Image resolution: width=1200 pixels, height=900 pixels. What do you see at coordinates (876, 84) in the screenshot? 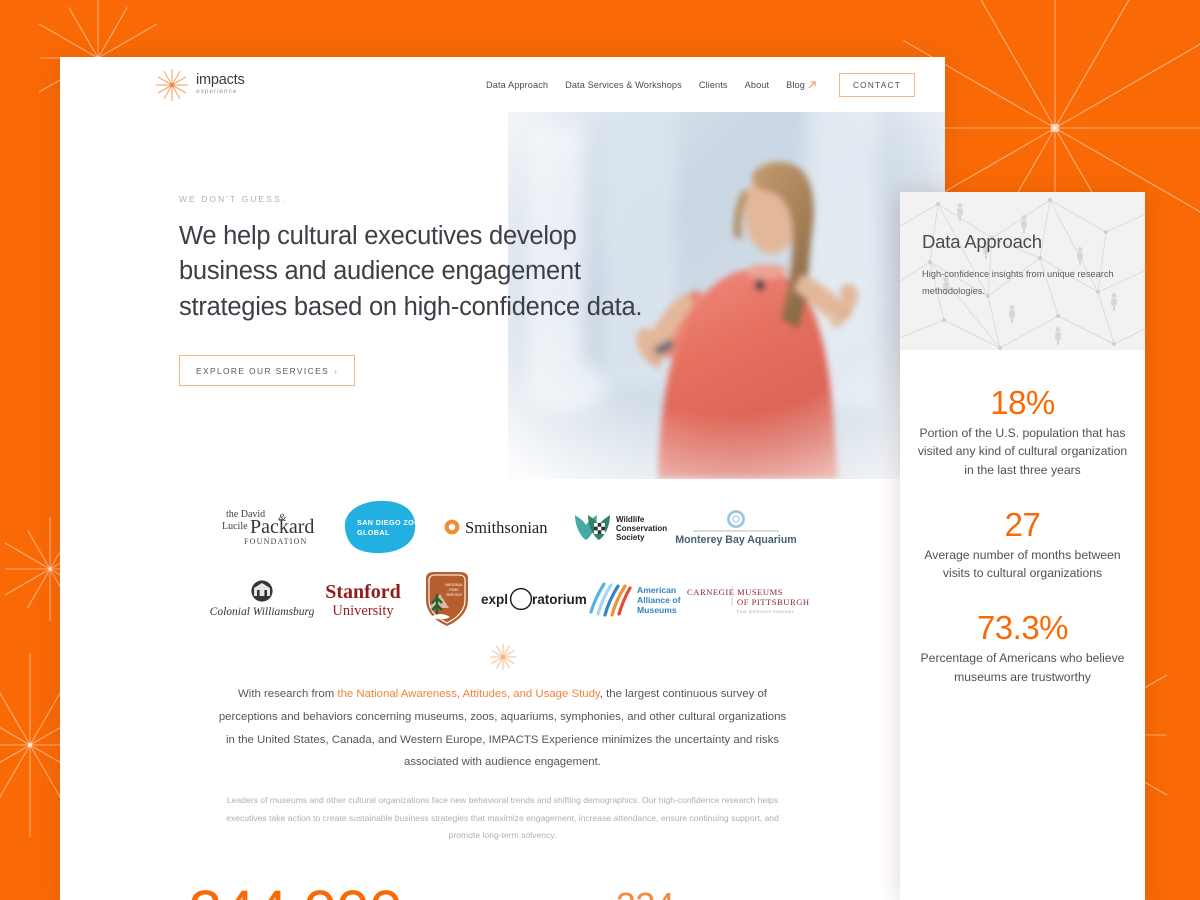
I see `contact-button: CONTACT` at bounding box center [876, 84].